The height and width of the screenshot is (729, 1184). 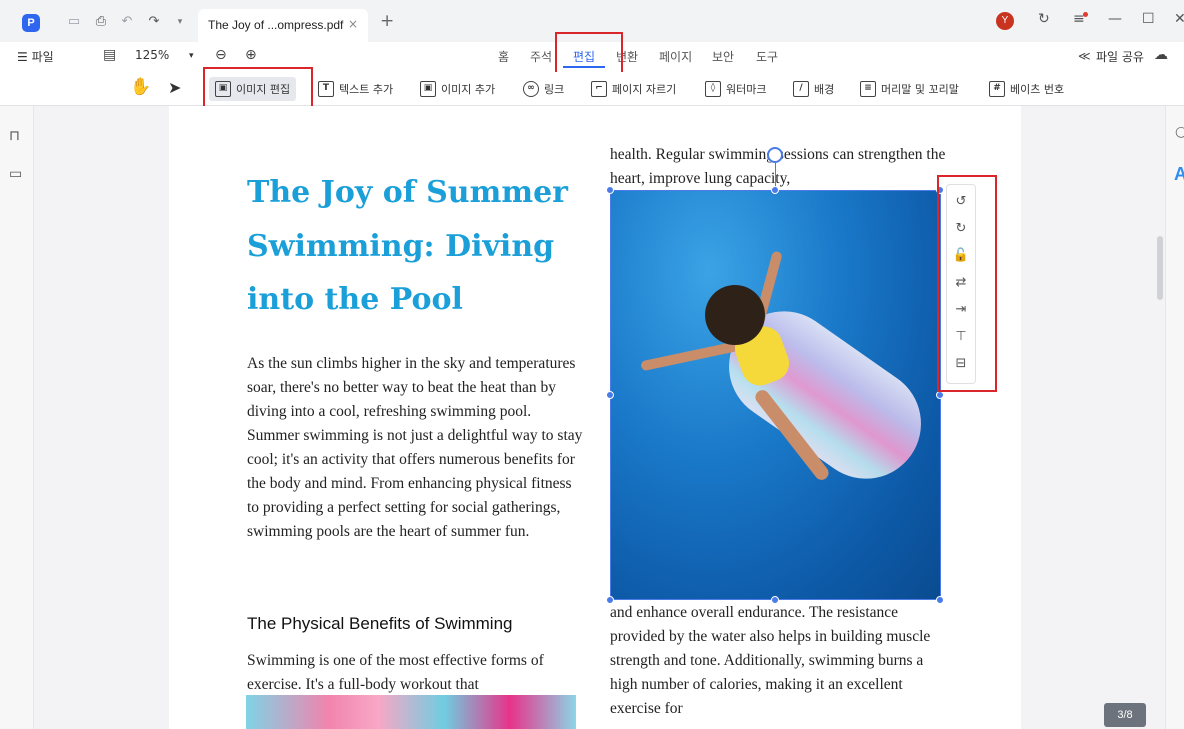 I want to click on add-image-button: ▣ 이미지 추가, so click(x=457, y=89).